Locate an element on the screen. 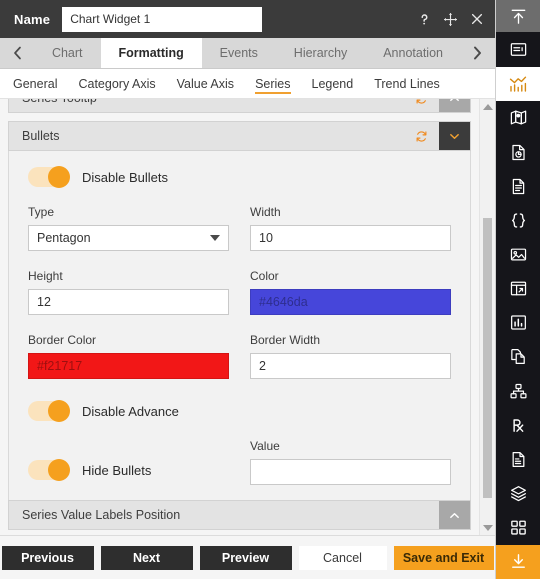 This screenshot has height=579, width=540. chevron-right-icon is located at coordinates (478, 53).